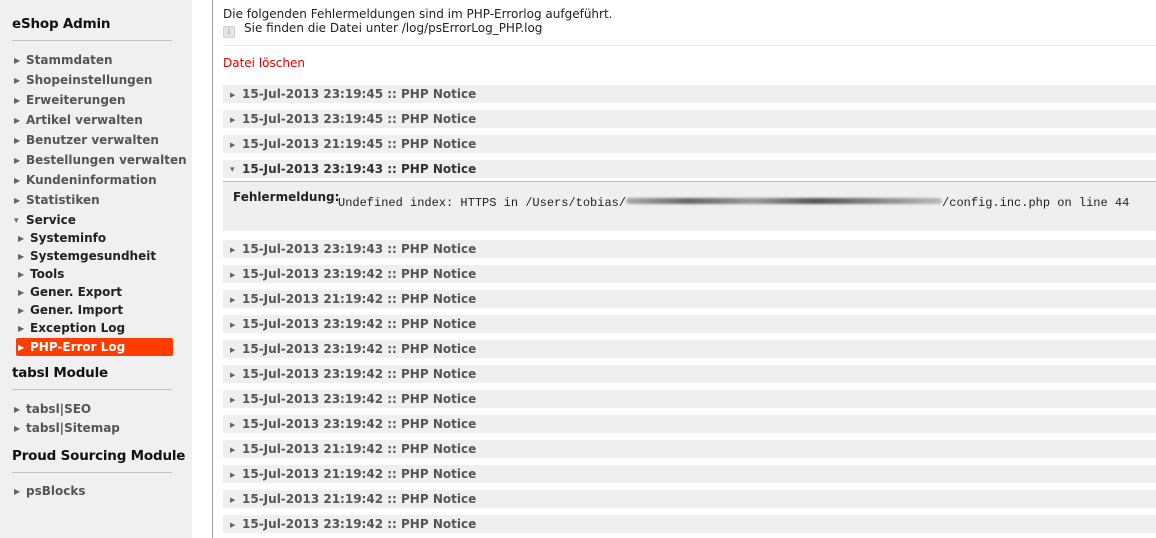  I want to click on sidebar-item-label: Gener. Import, so click(77, 310).